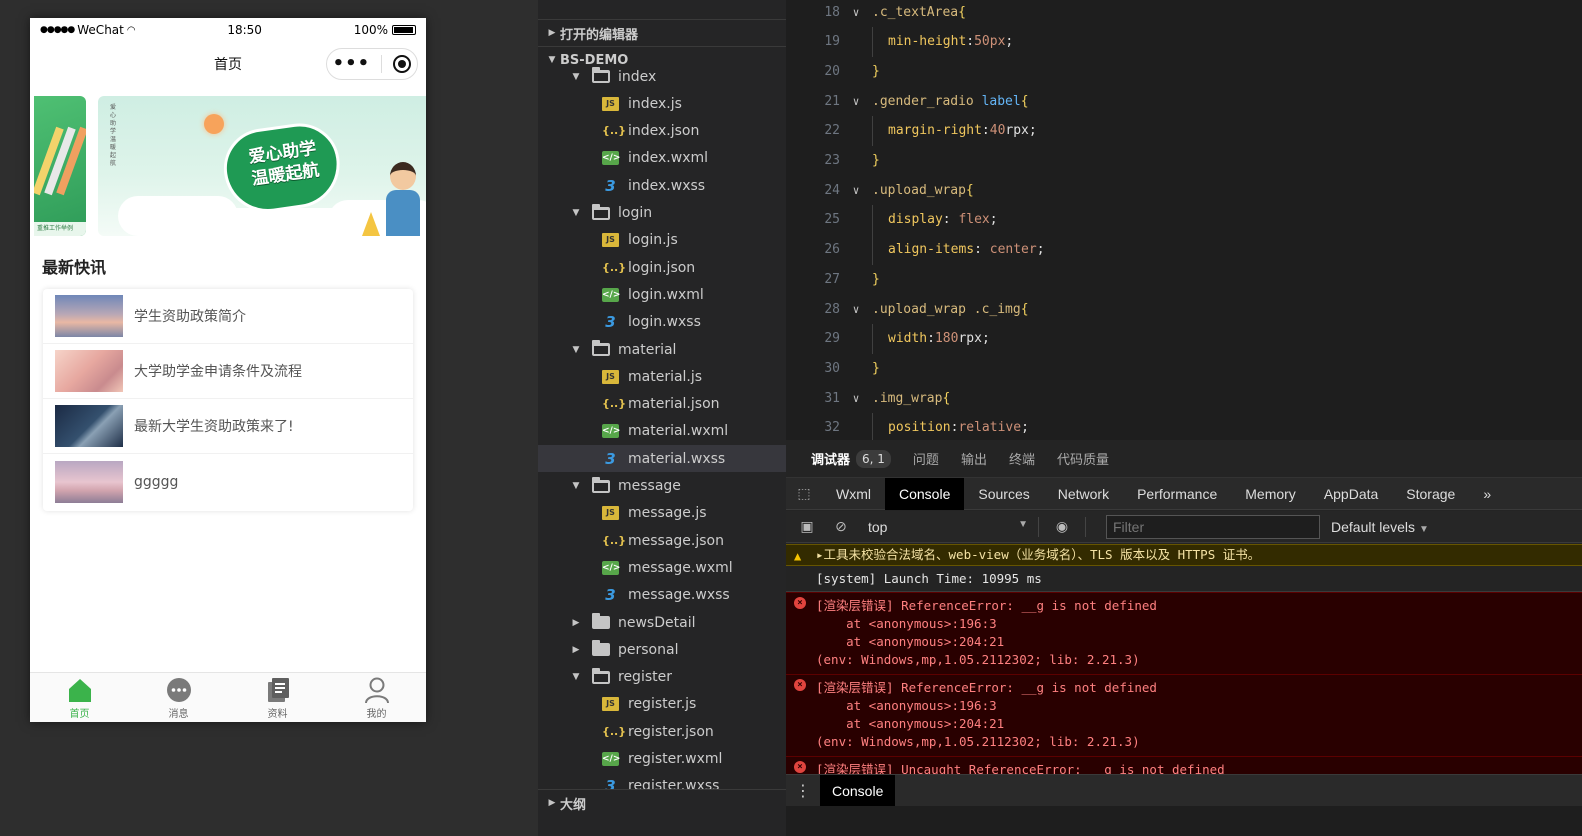 This screenshot has height=836, width=1582. Describe the element at coordinates (662, 459) in the screenshot. I see `file-item: 3 material.wxss` at that location.